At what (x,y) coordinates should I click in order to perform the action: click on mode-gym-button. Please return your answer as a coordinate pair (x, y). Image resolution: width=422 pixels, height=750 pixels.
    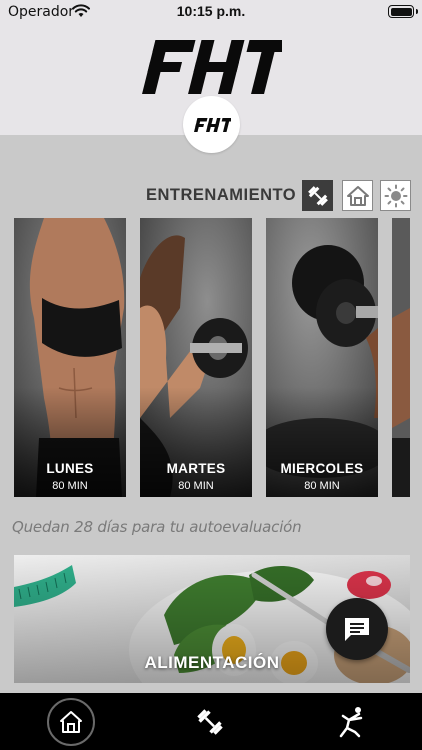
    Looking at the image, I should click on (317, 195).